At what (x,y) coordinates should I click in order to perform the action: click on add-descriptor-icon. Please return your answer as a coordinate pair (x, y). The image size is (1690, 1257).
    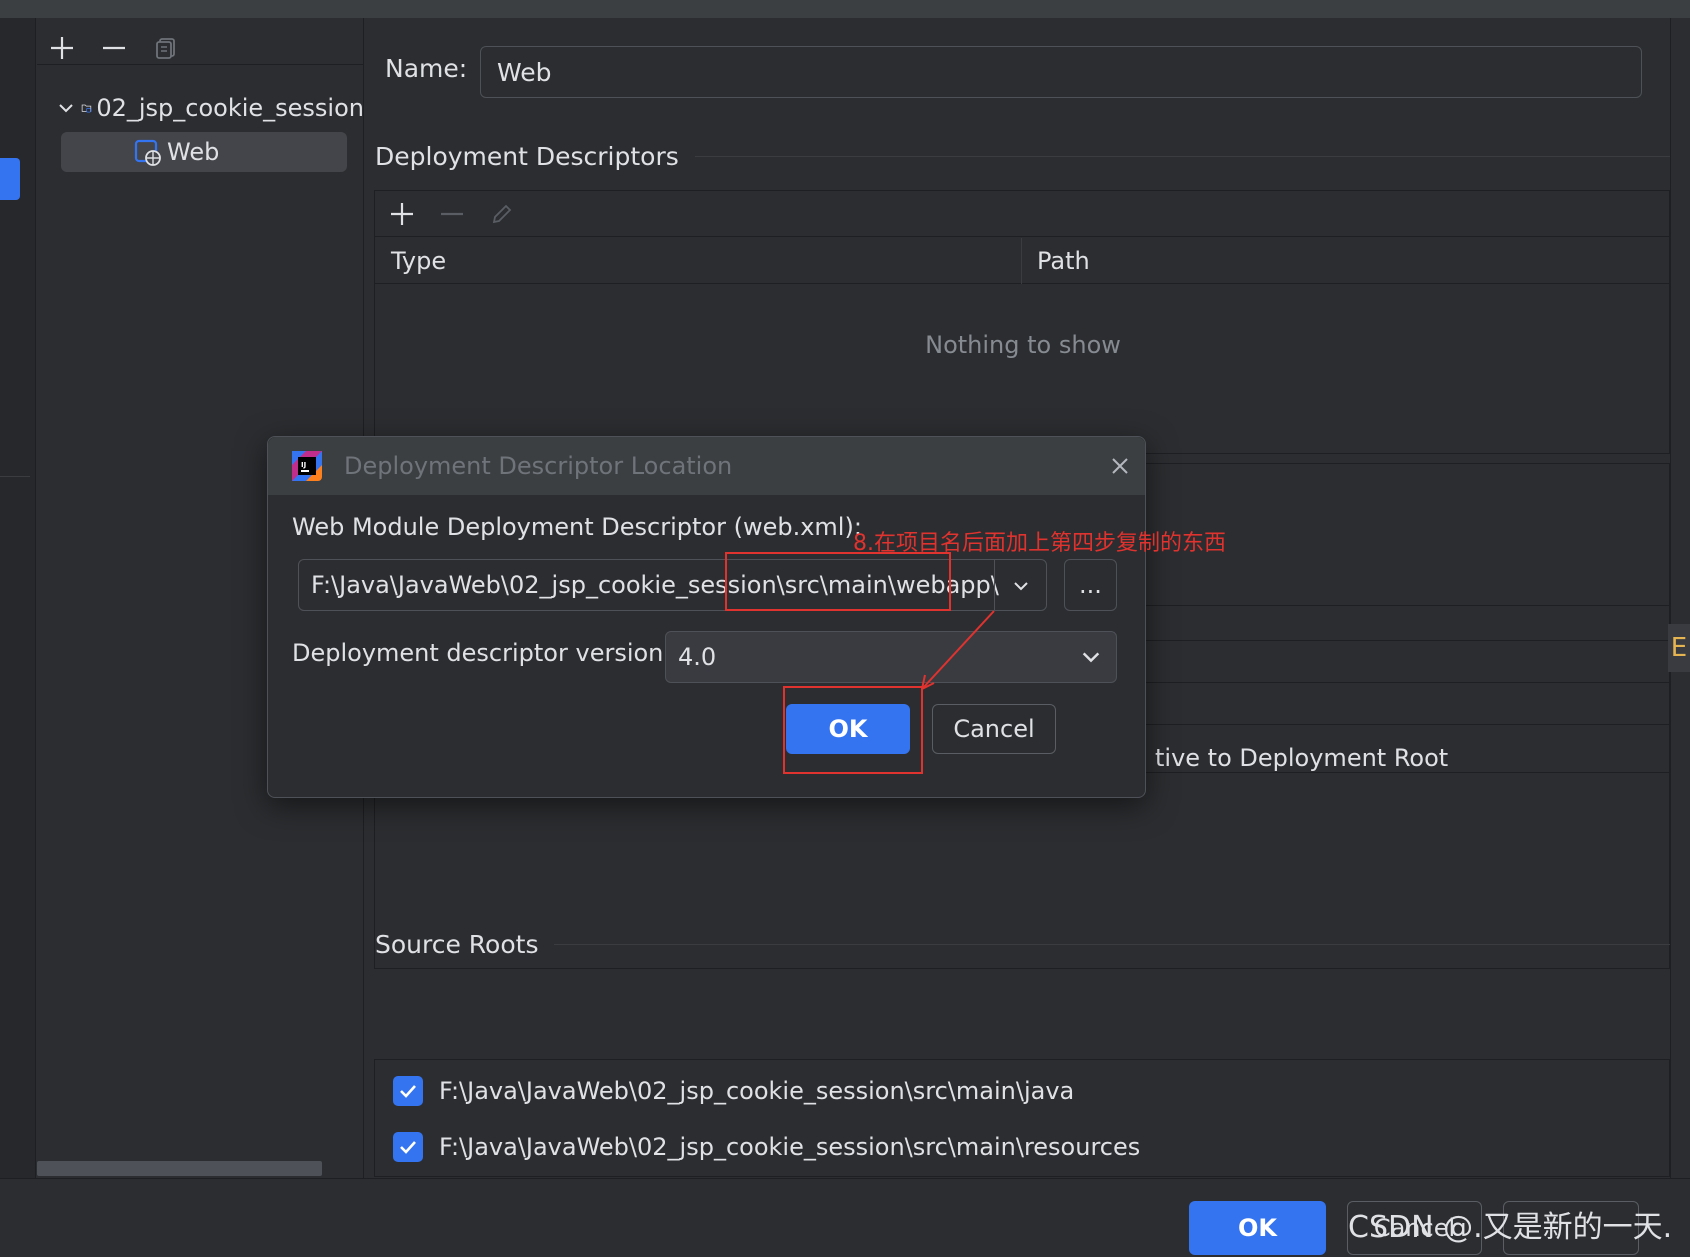
    Looking at the image, I should click on (402, 214).